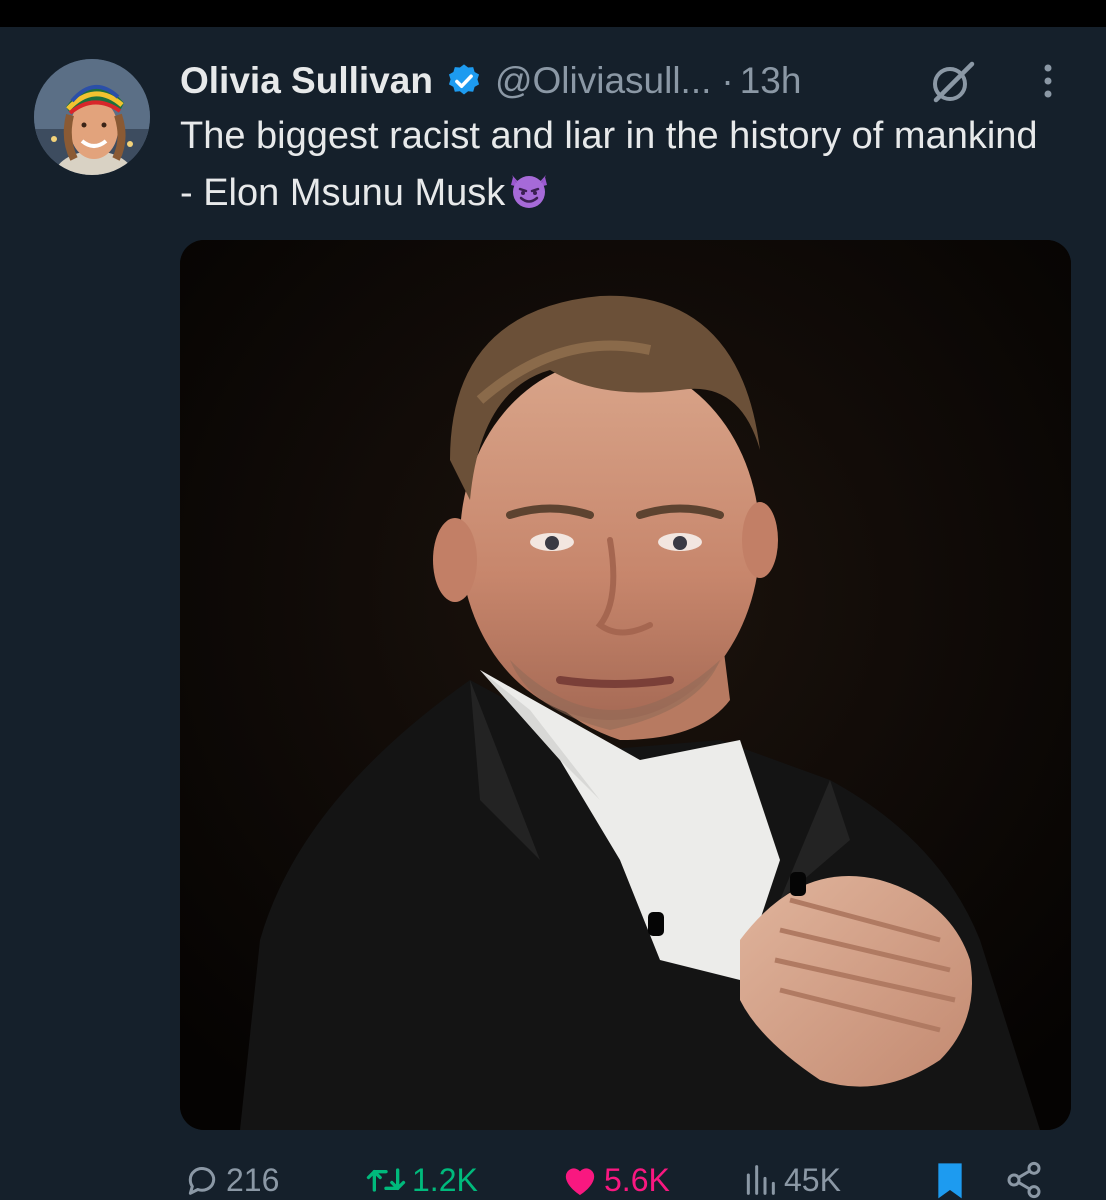 The image size is (1106, 1200). I want to click on retweet-count: 1.2K, so click(445, 1179).